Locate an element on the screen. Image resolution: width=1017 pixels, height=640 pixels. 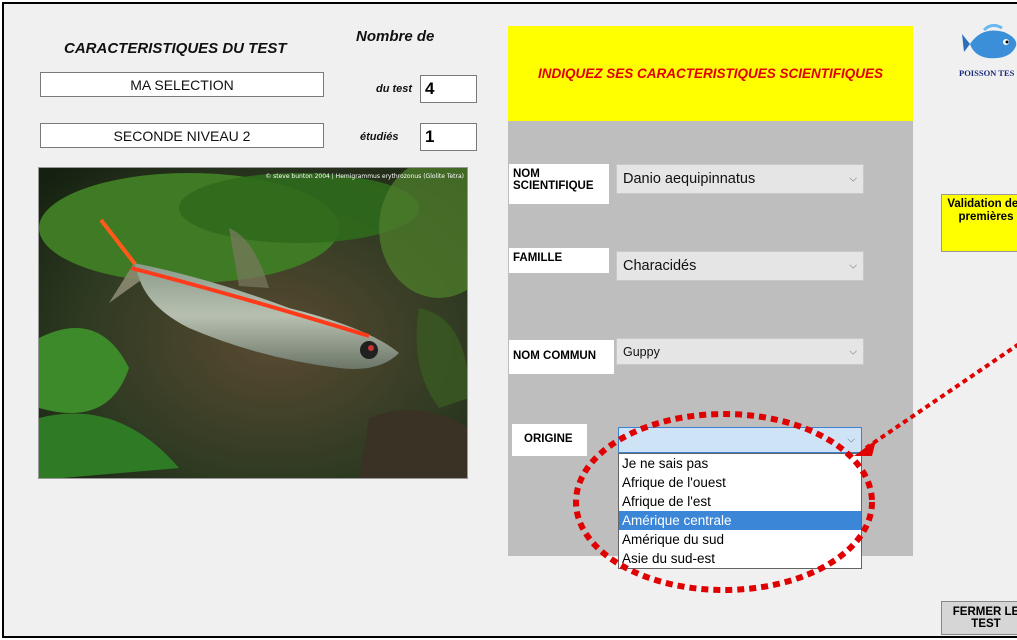
highlight-ellipse is located at coordinates (724, 502).